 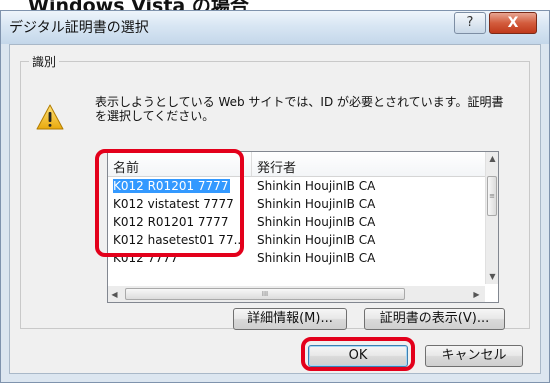 What do you see at coordinates (275, 27) in the screenshot?
I see `title-bar: デジタル証明書の選択 ? X` at bounding box center [275, 27].